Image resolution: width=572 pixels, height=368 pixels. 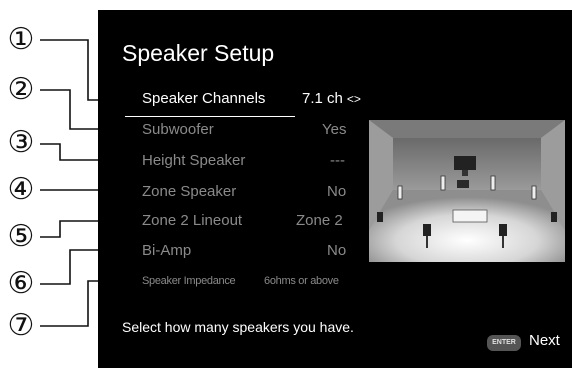 What do you see at coordinates (467, 191) in the screenshot?
I see `speaker-layout-illustration` at bounding box center [467, 191].